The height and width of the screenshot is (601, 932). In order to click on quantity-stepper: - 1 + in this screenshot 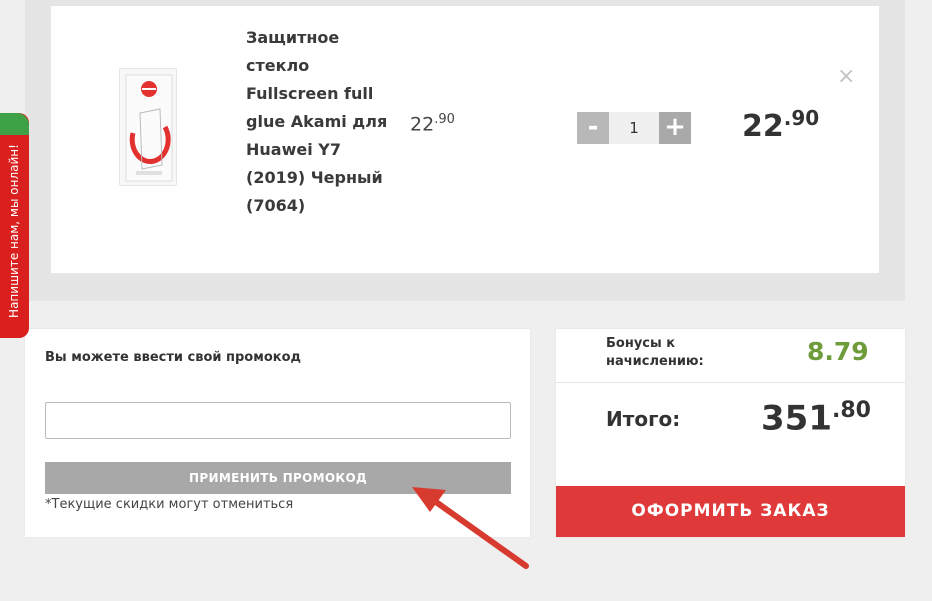, I will do `click(634, 128)`.